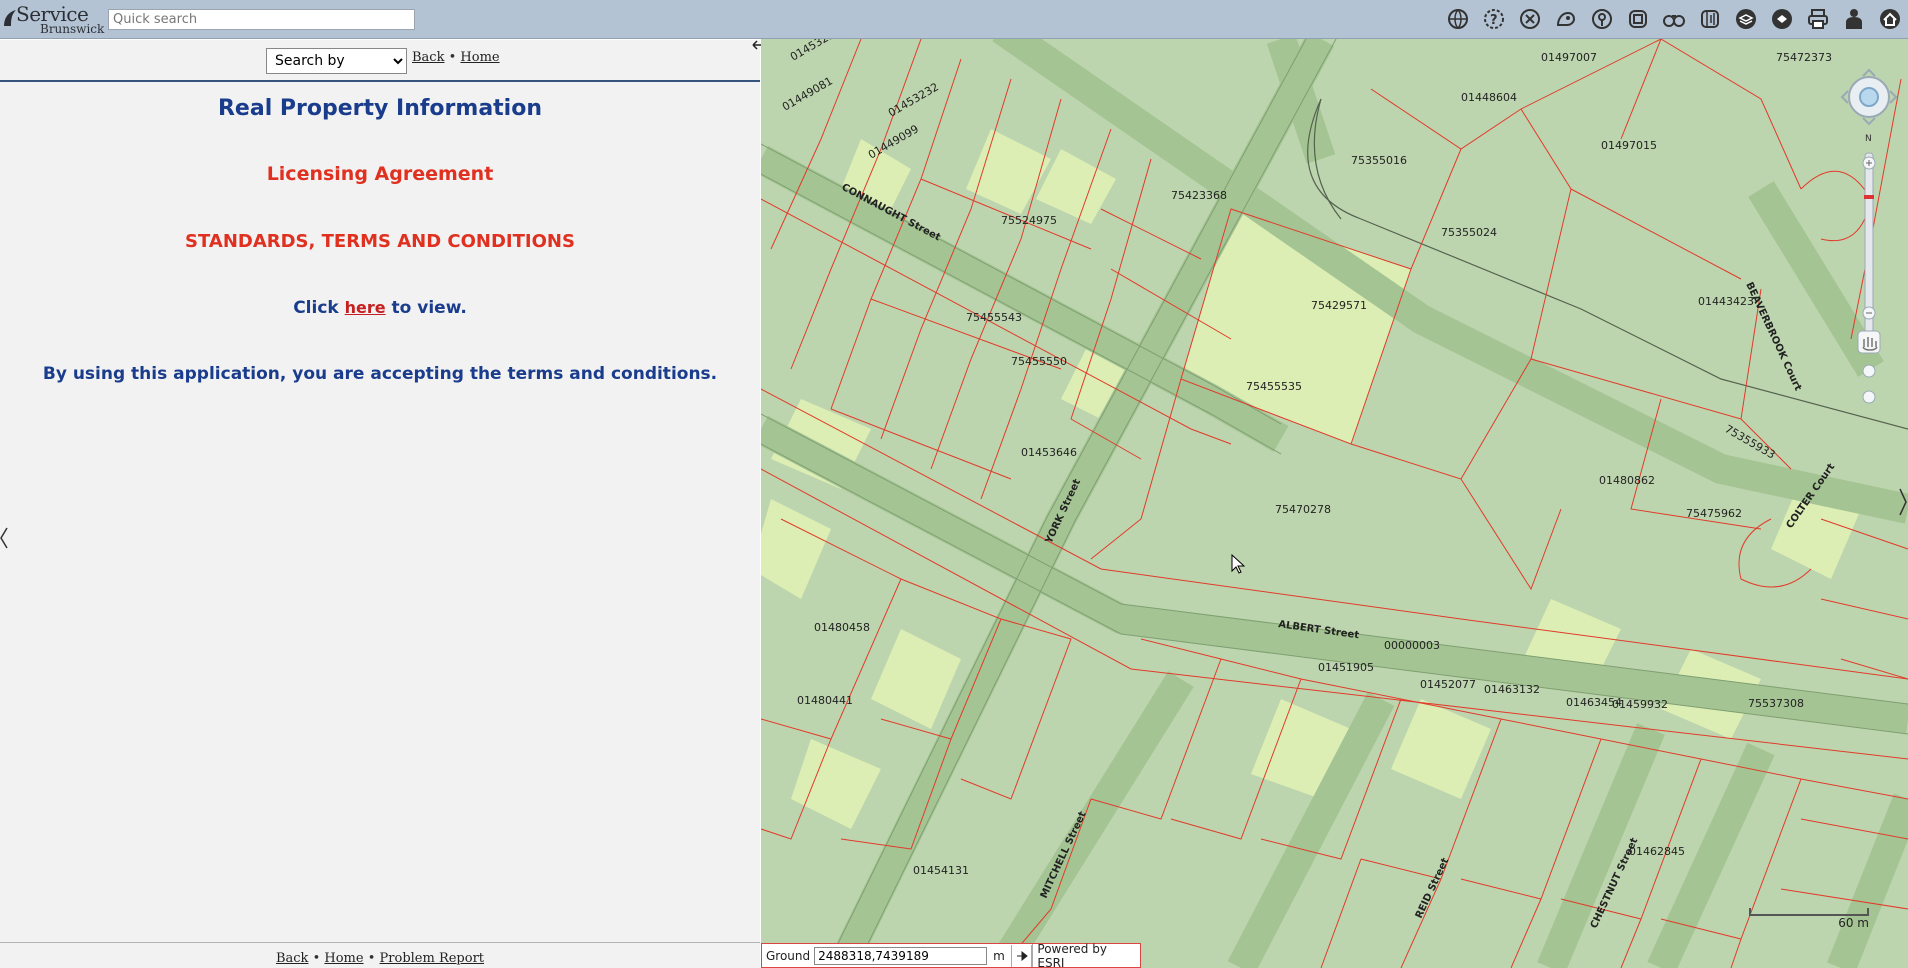 The width and height of the screenshot is (1908, 968). I want to click on binoculars-icon, so click(1674, 19).